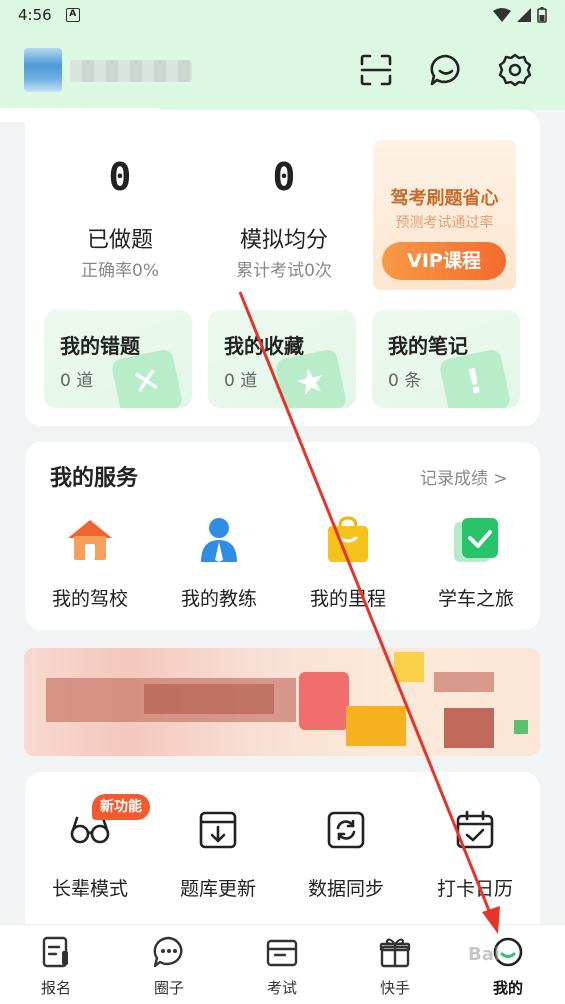 This screenshot has width=565, height=1004. I want to click on wifi-icon, so click(502, 15).